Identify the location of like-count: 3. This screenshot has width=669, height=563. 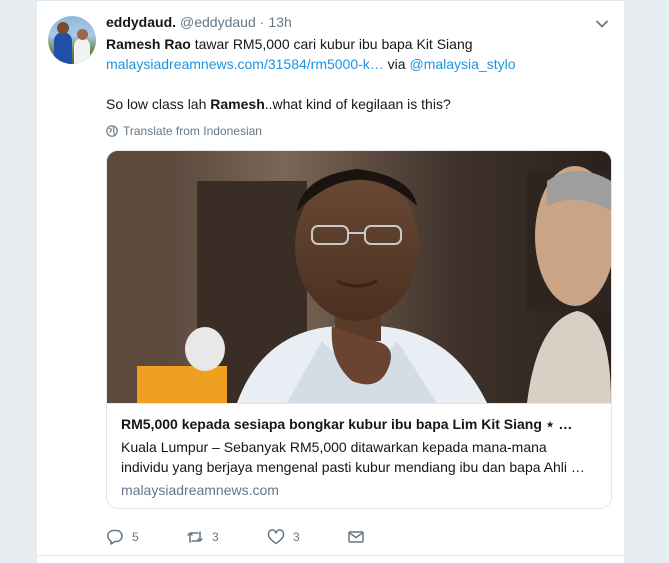
(296, 537).